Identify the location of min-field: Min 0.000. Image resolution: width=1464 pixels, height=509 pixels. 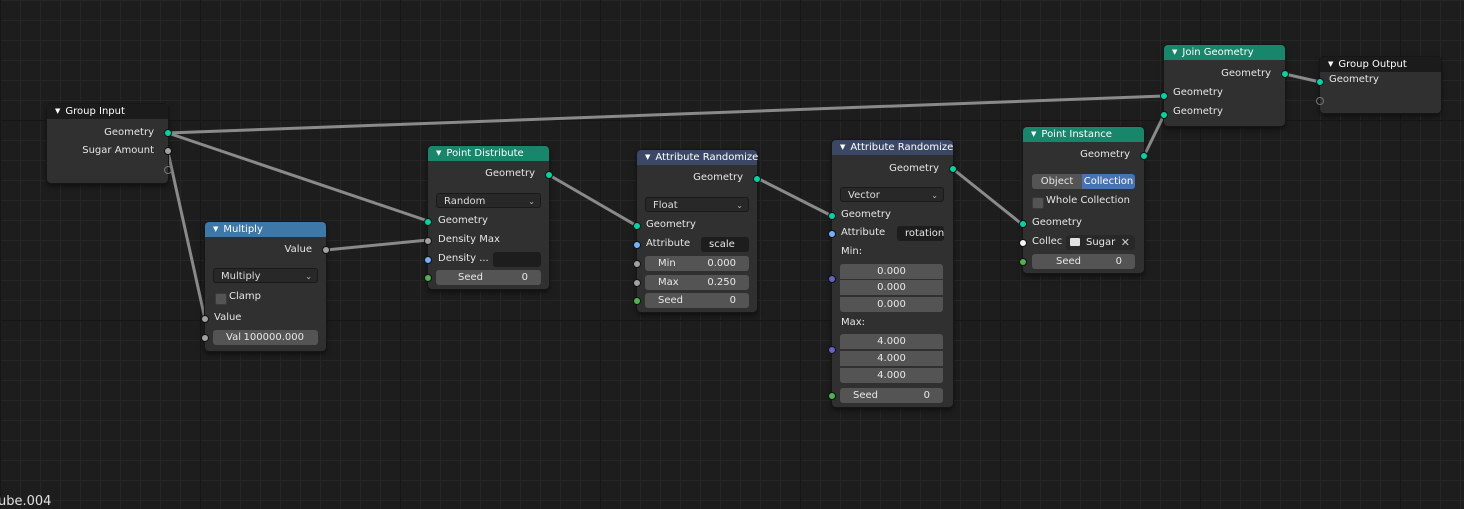
(697, 263).